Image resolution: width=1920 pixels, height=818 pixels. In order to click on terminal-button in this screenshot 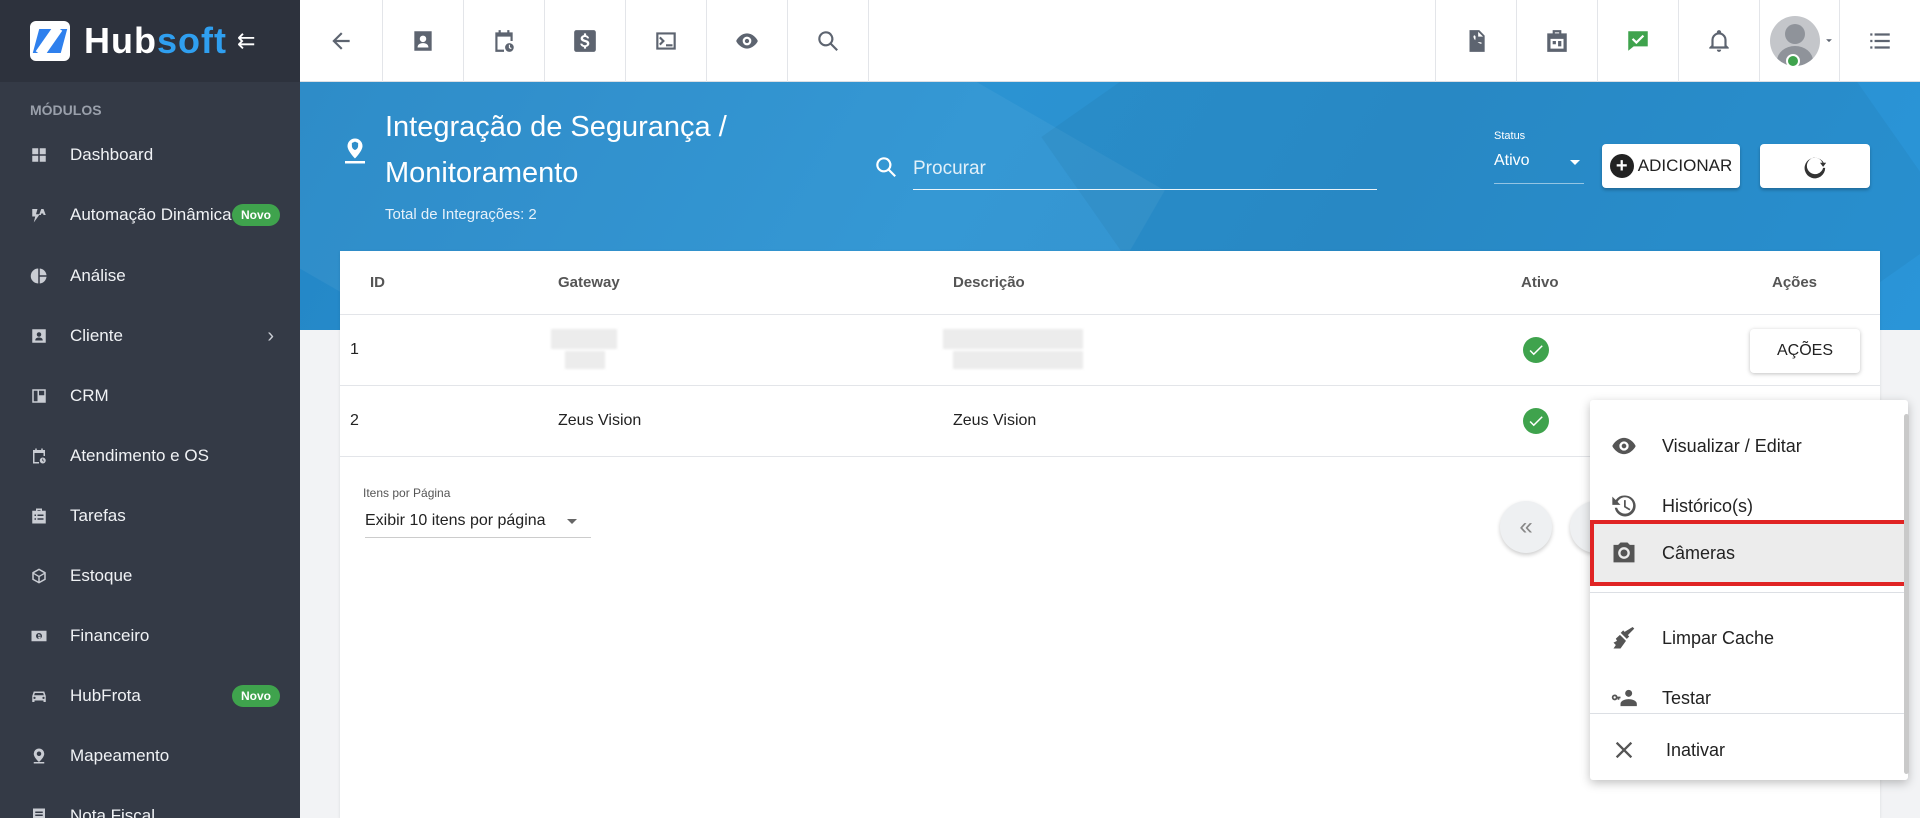, I will do `click(666, 41)`.